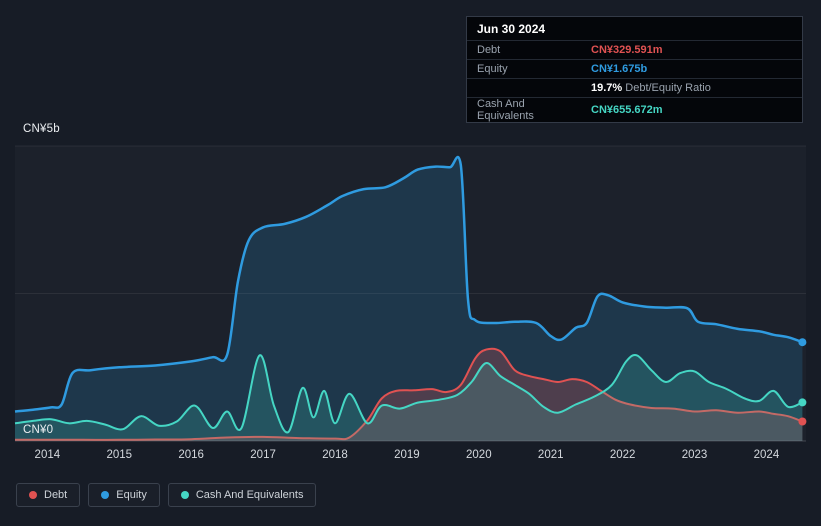 The height and width of the screenshot is (526, 821). What do you see at coordinates (166, 495) in the screenshot?
I see `legend: Debt Equity Cash And Equivalents` at bounding box center [166, 495].